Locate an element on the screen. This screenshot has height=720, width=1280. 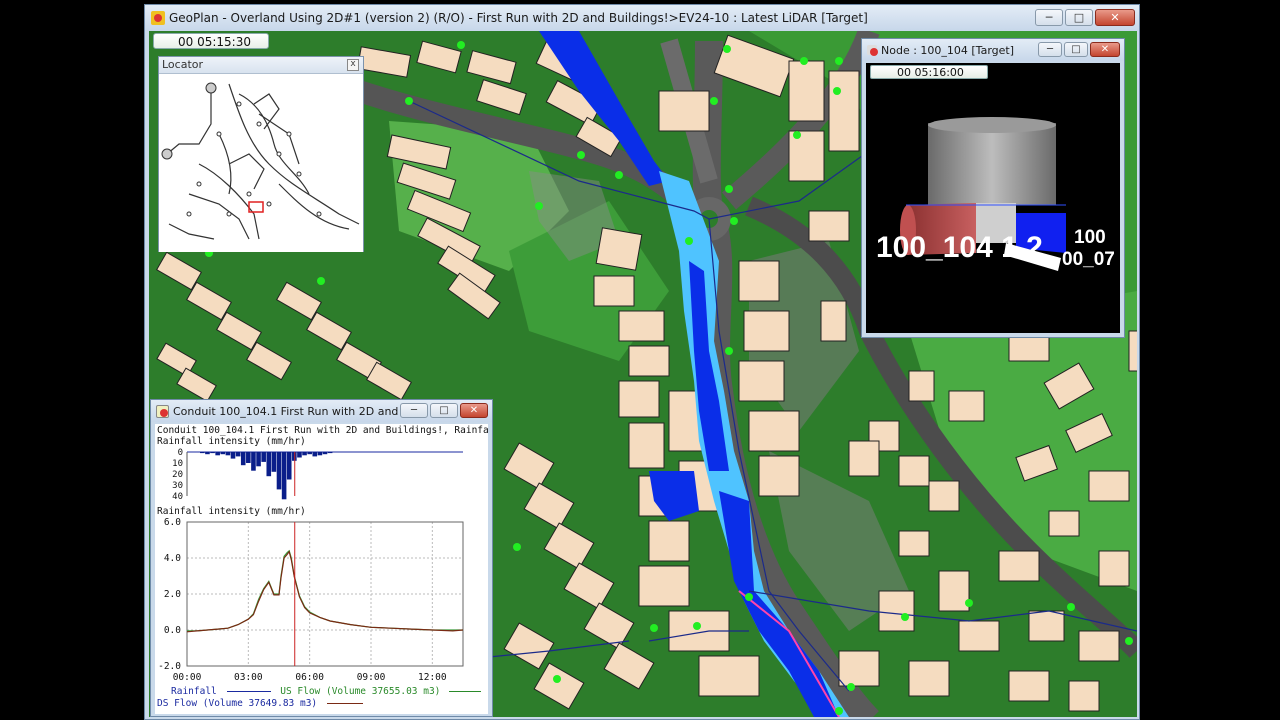
node-3d-view: 00 05:16:00 100_104 1.2 100 00_07 is located at coordinates (993, 198).